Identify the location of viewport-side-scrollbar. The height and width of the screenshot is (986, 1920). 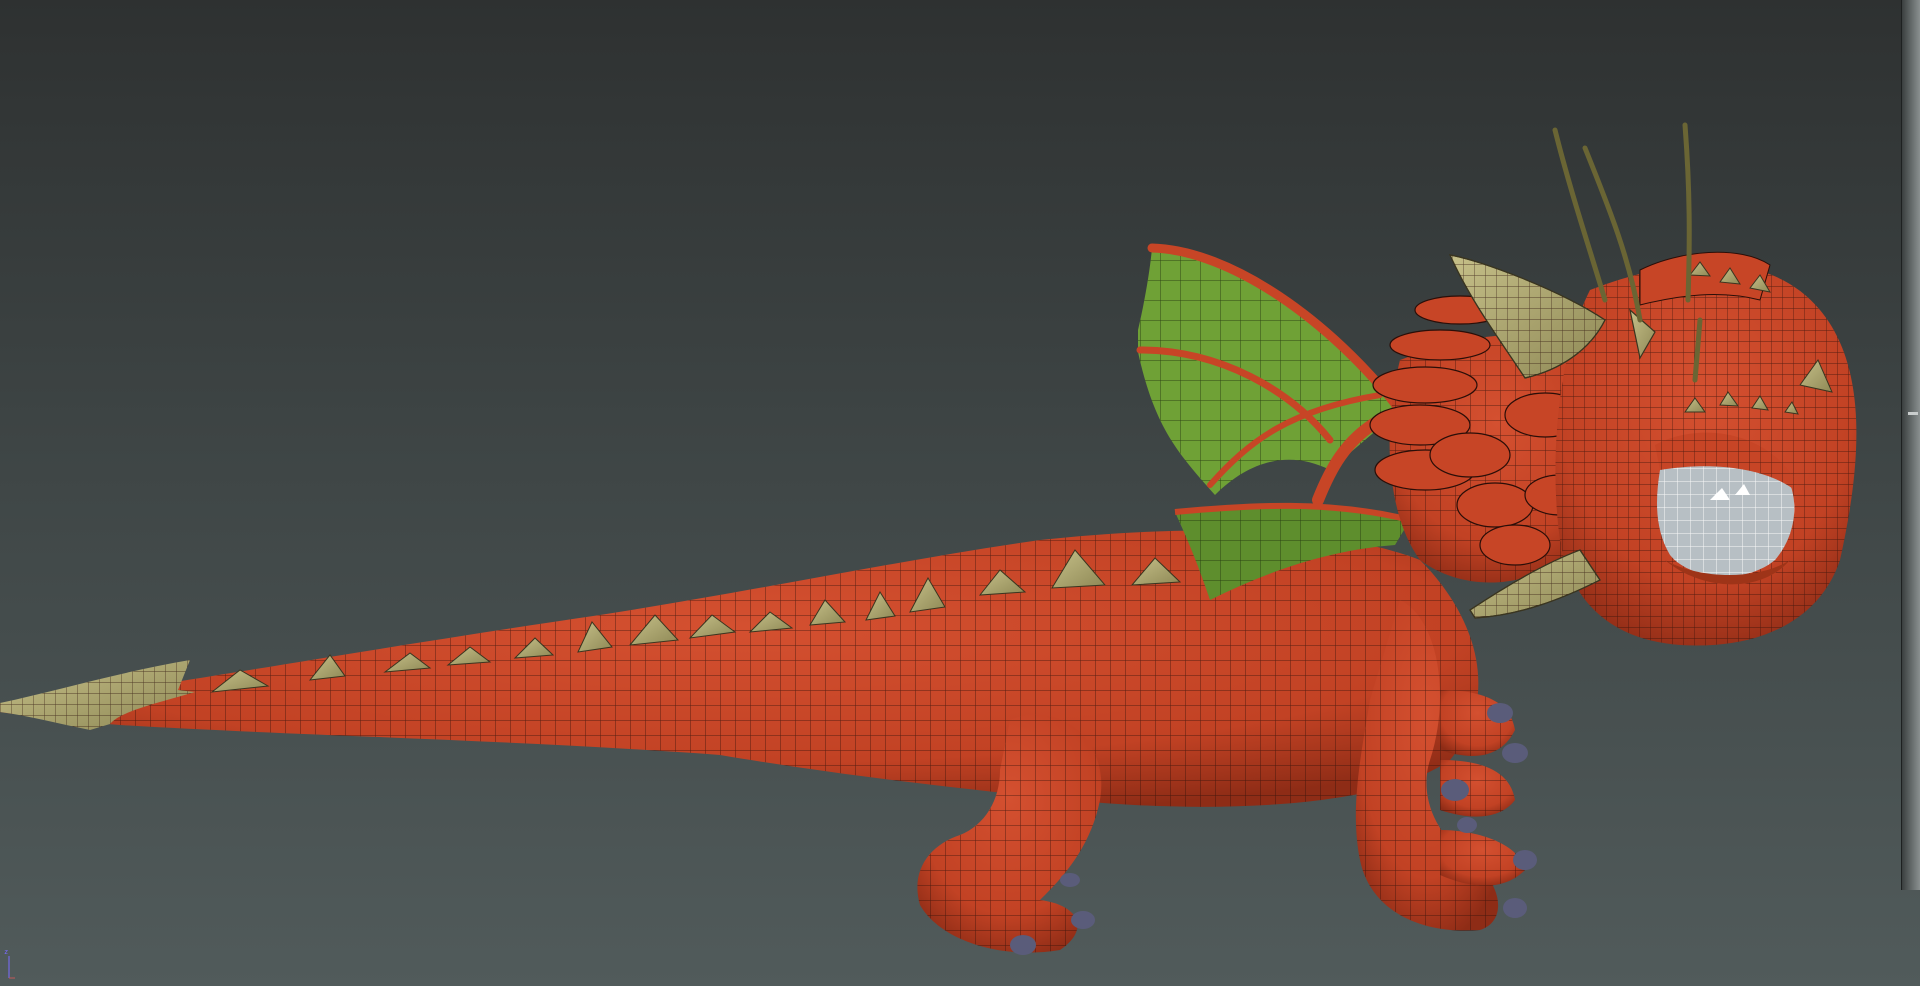
(1910, 445).